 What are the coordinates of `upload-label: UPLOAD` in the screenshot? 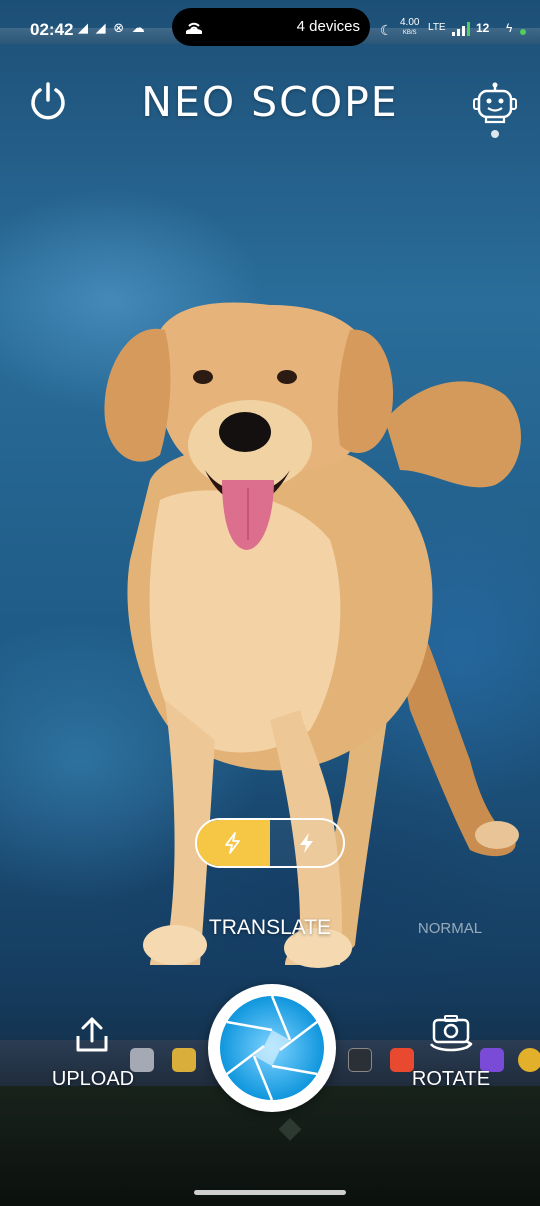 It's located at (93, 1079).